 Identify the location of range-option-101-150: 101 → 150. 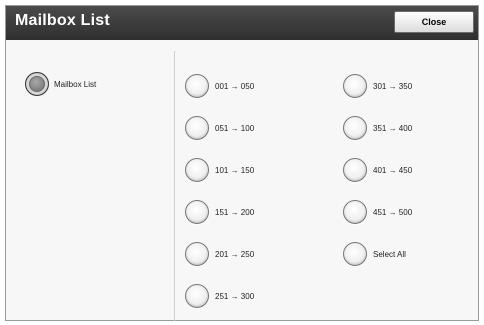
(219, 170).